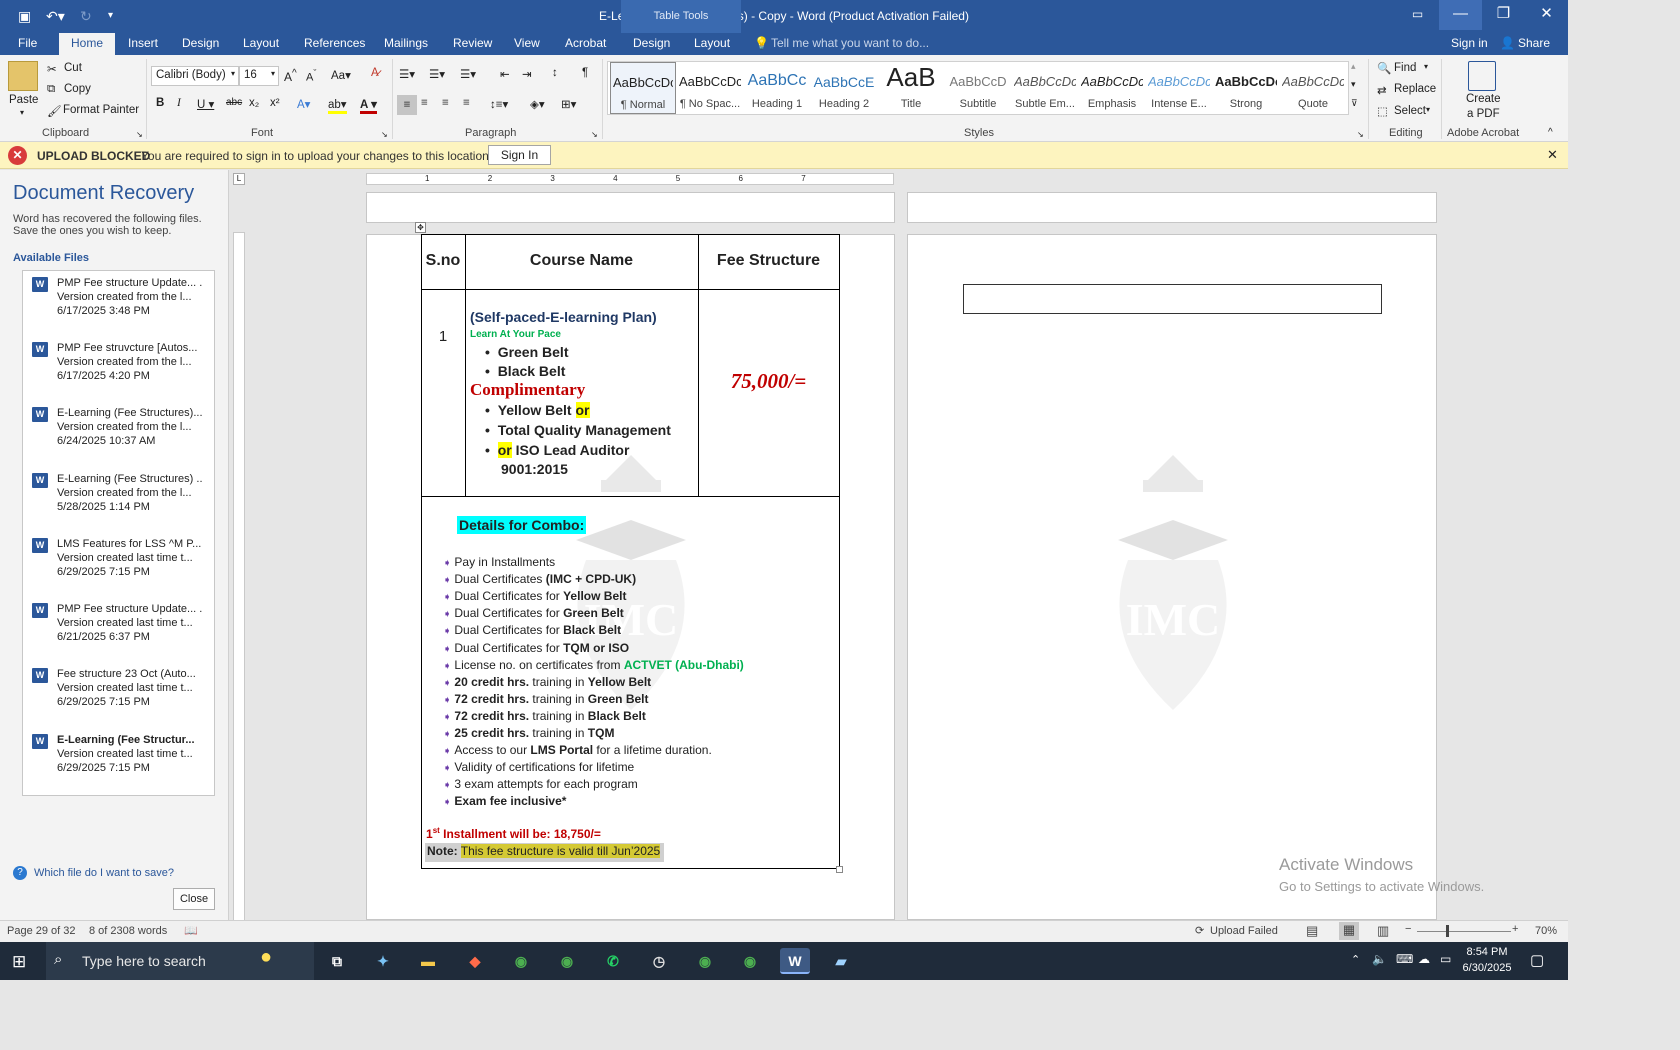 Image resolution: width=1680 pixels, height=1050 pixels. I want to click on tab-table-design: Design, so click(651, 43).